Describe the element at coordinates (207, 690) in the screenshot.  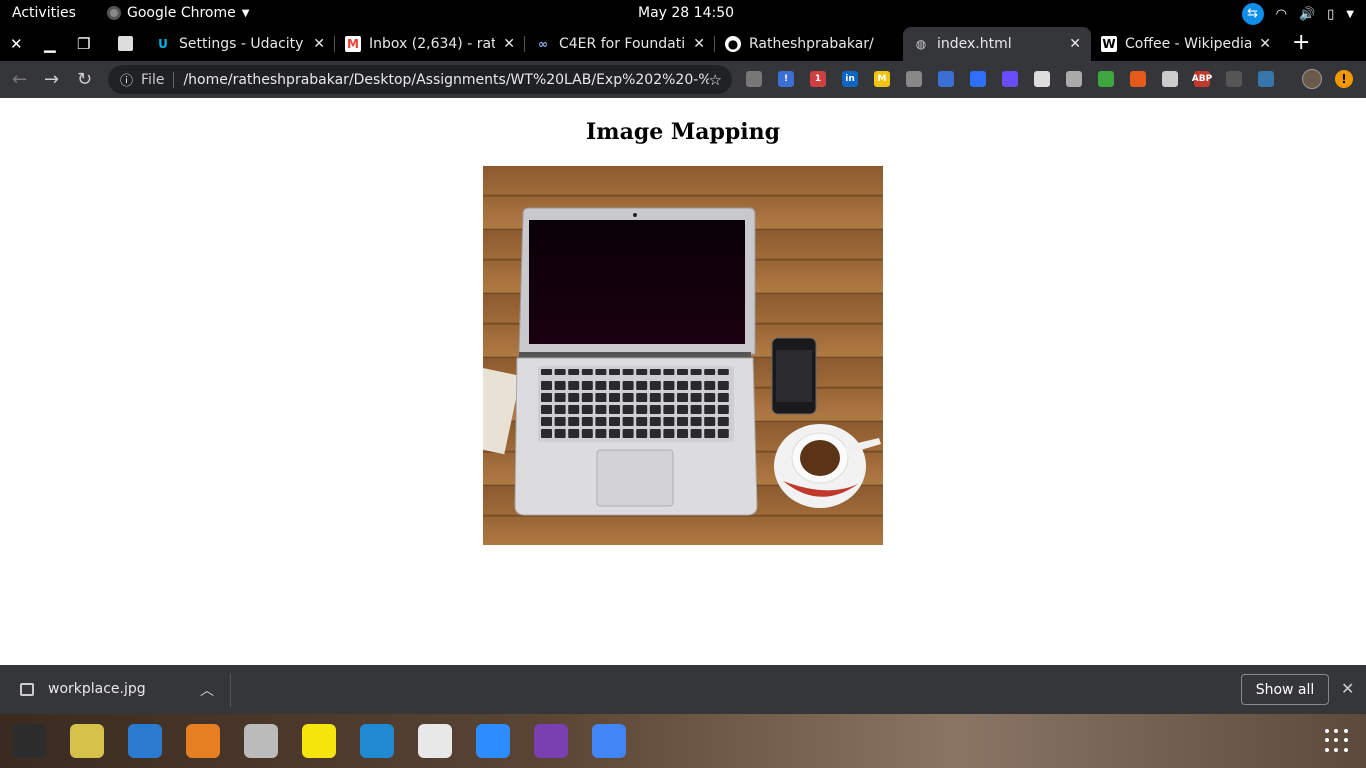
I see `chevron-up-icon: ︿` at that location.